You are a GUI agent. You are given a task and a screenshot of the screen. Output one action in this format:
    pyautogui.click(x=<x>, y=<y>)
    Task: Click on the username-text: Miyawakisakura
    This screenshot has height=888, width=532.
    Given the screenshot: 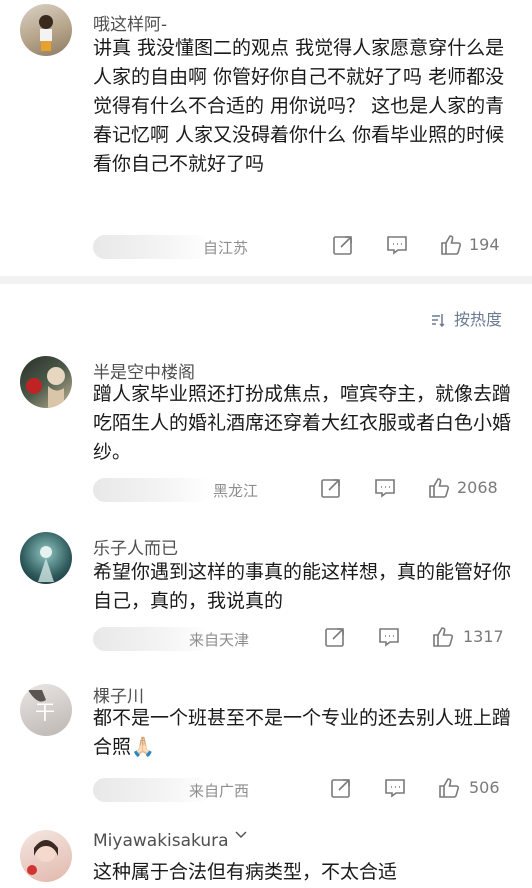 What is the action you would take?
    pyautogui.click(x=161, y=841)
    